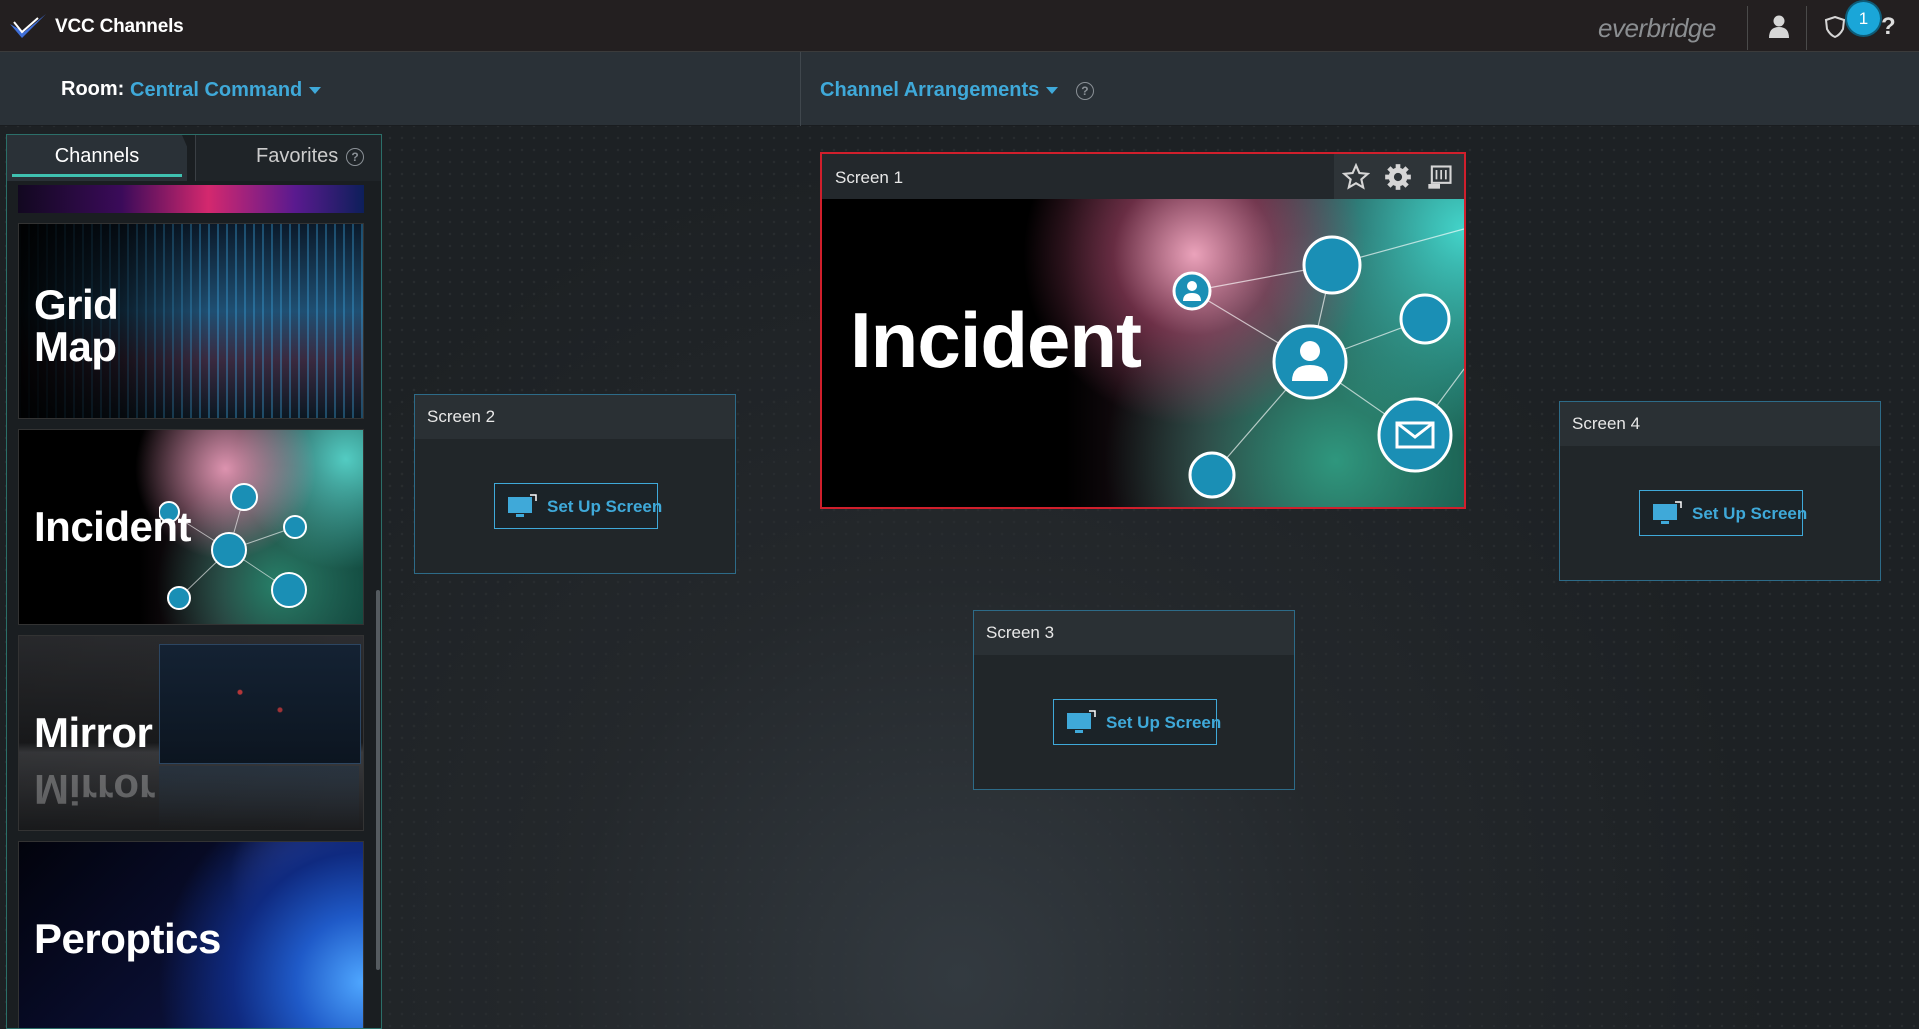 This screenshot has height=1029, width=1919. What do you see at coordinates (191, 321) in the screenshot?
I see `channel-card-grid-map: Grid Map` at bounding box center [191, 321].